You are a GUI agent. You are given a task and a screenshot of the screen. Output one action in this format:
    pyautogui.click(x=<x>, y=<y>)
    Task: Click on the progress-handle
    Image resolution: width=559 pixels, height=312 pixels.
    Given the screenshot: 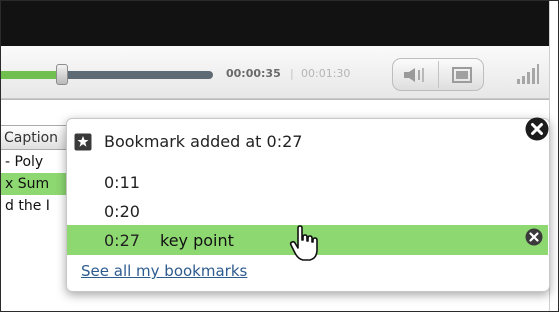 What is the action you would take?
    pyautogui.click(x=62, y=74)
    